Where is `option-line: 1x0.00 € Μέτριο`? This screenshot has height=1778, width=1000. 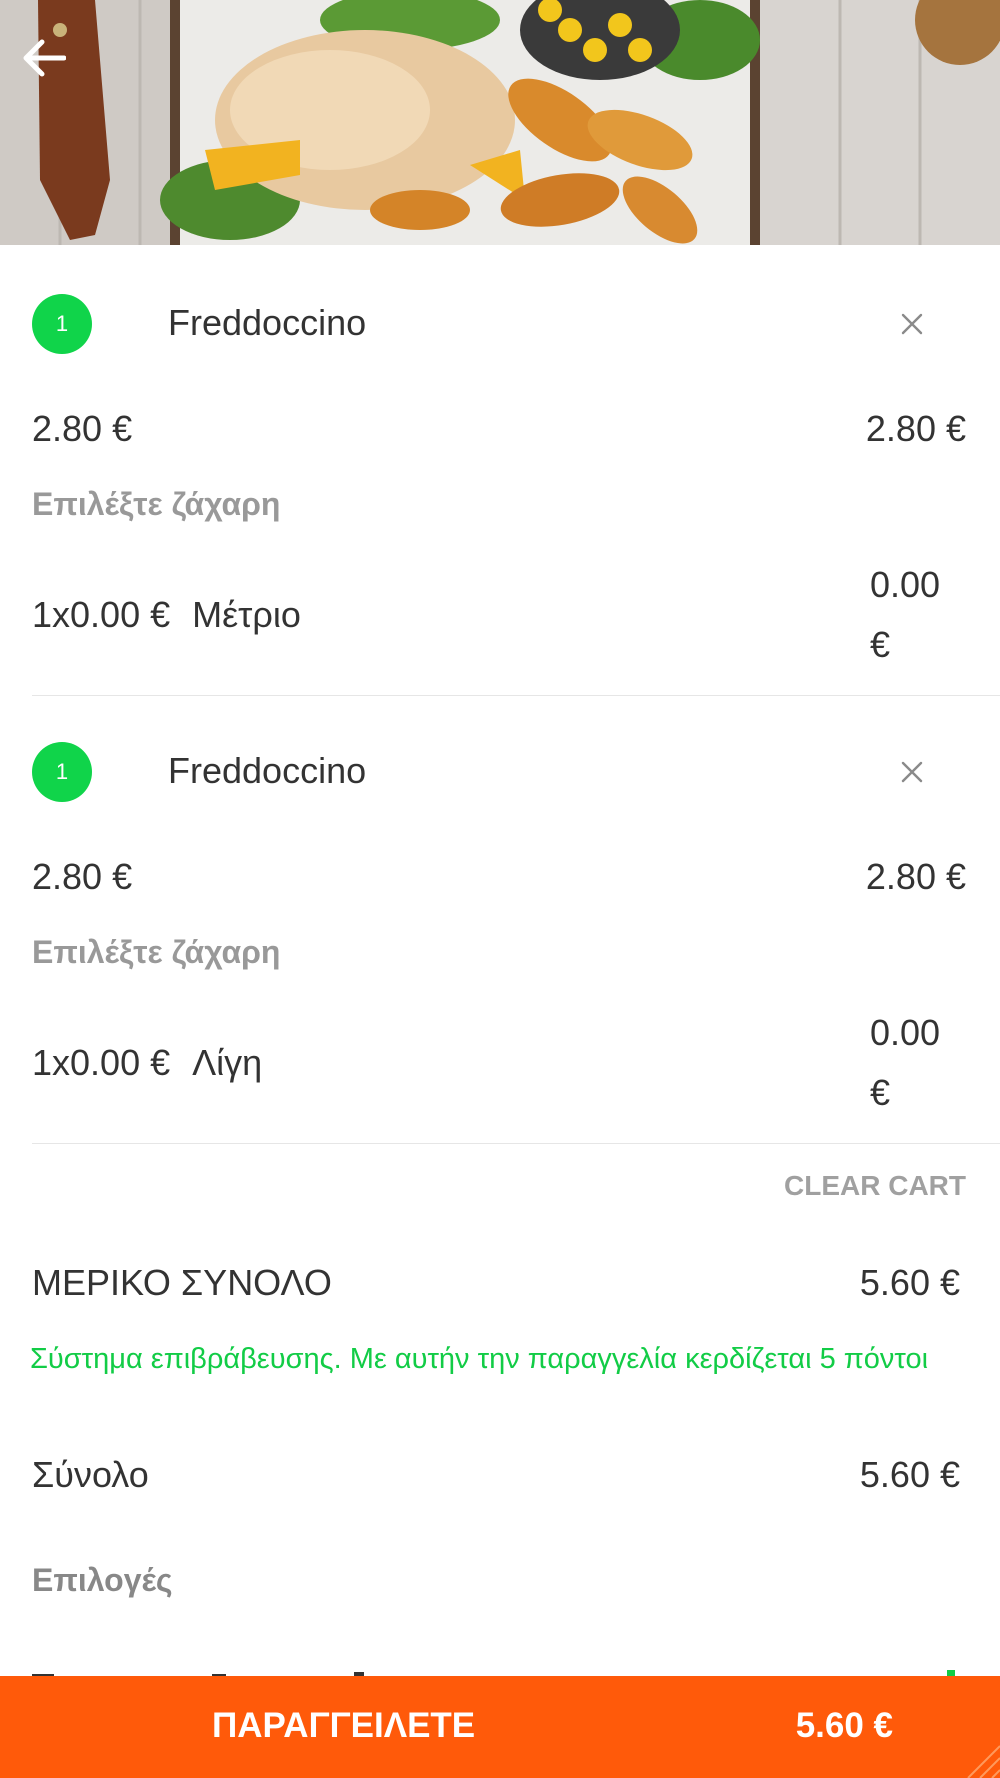 option-line: 1x0.00 € Μέτριο is located at coordinates (166, 615).